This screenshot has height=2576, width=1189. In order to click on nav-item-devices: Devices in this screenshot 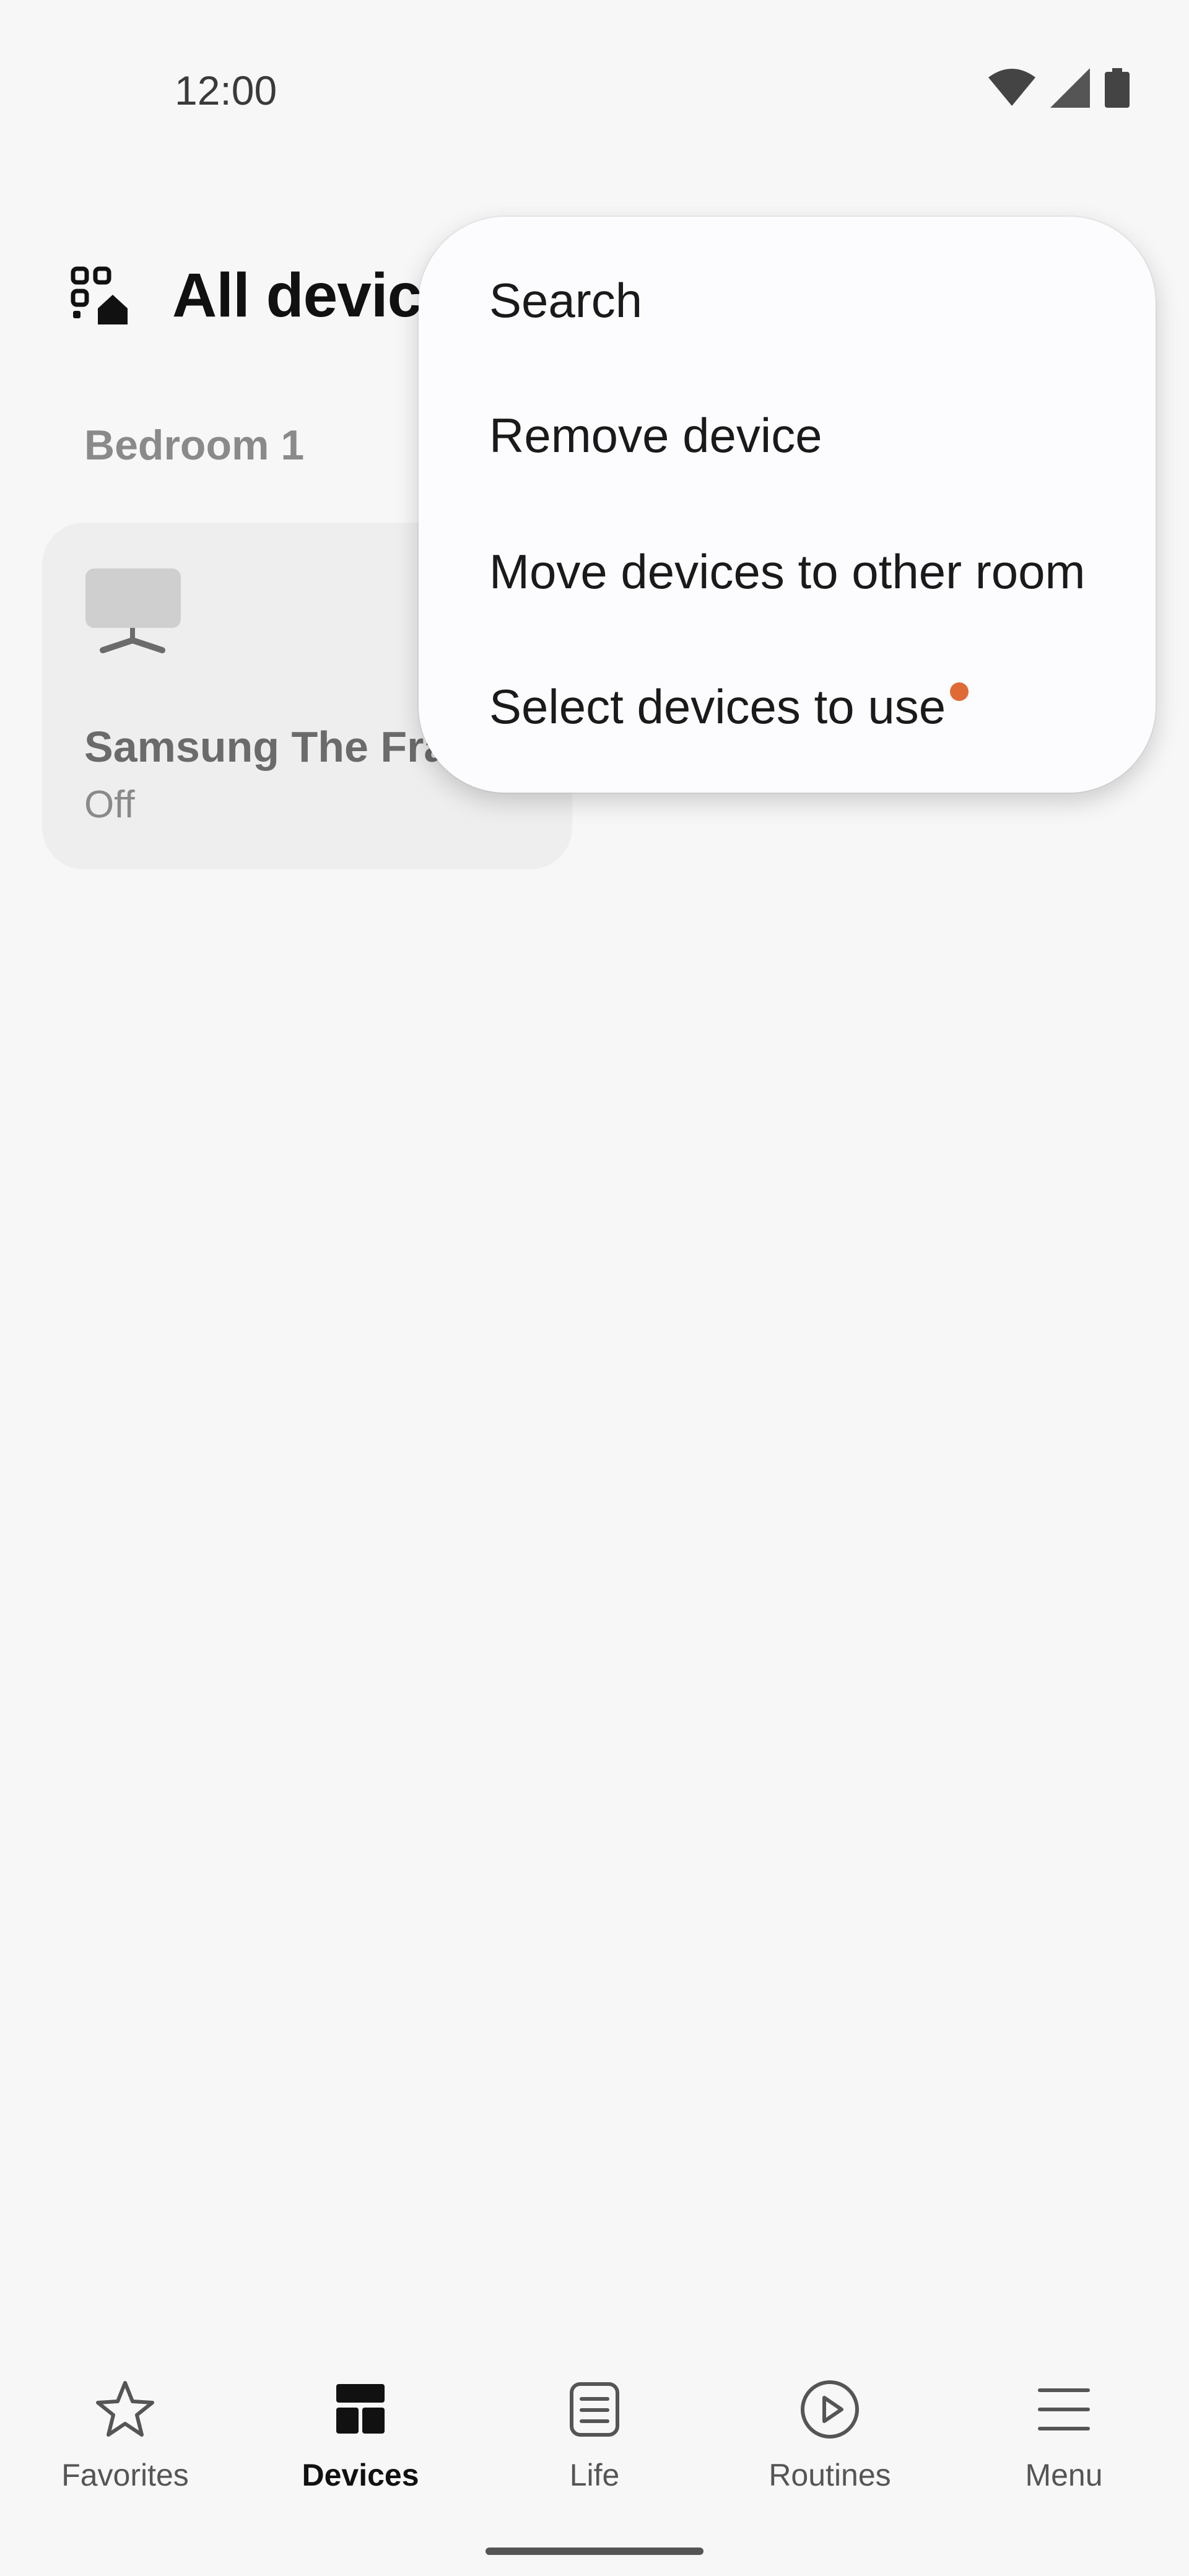, I will do `click(360, 2427)`.